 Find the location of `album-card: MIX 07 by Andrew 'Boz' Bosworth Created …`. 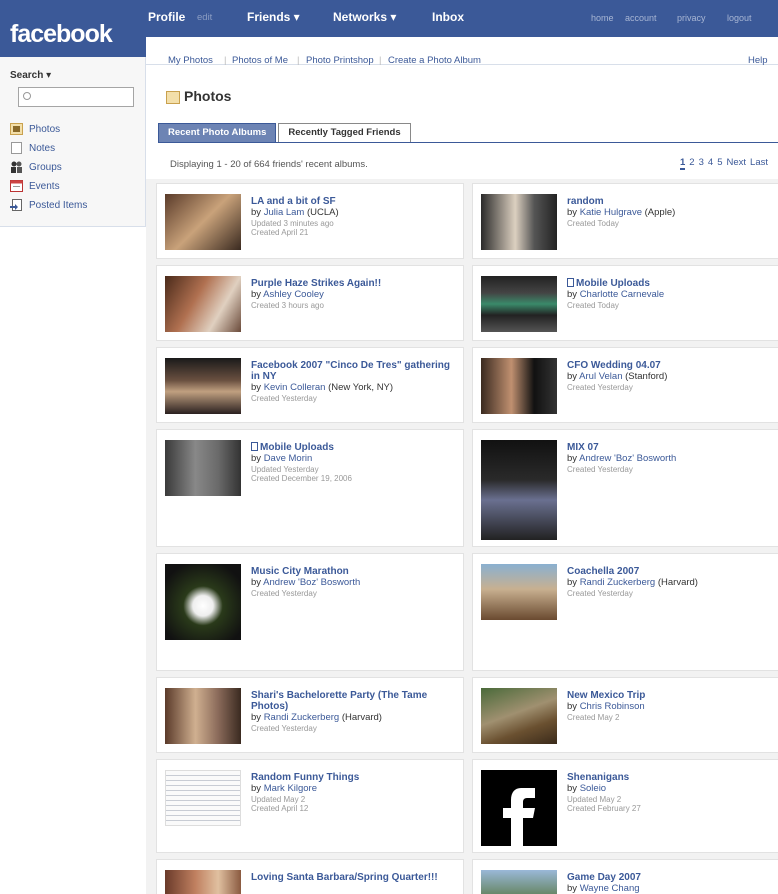

album-card: MIX 07 by Andrew 'Boz' Bosworth Created … is located at coordinates (625, 488).